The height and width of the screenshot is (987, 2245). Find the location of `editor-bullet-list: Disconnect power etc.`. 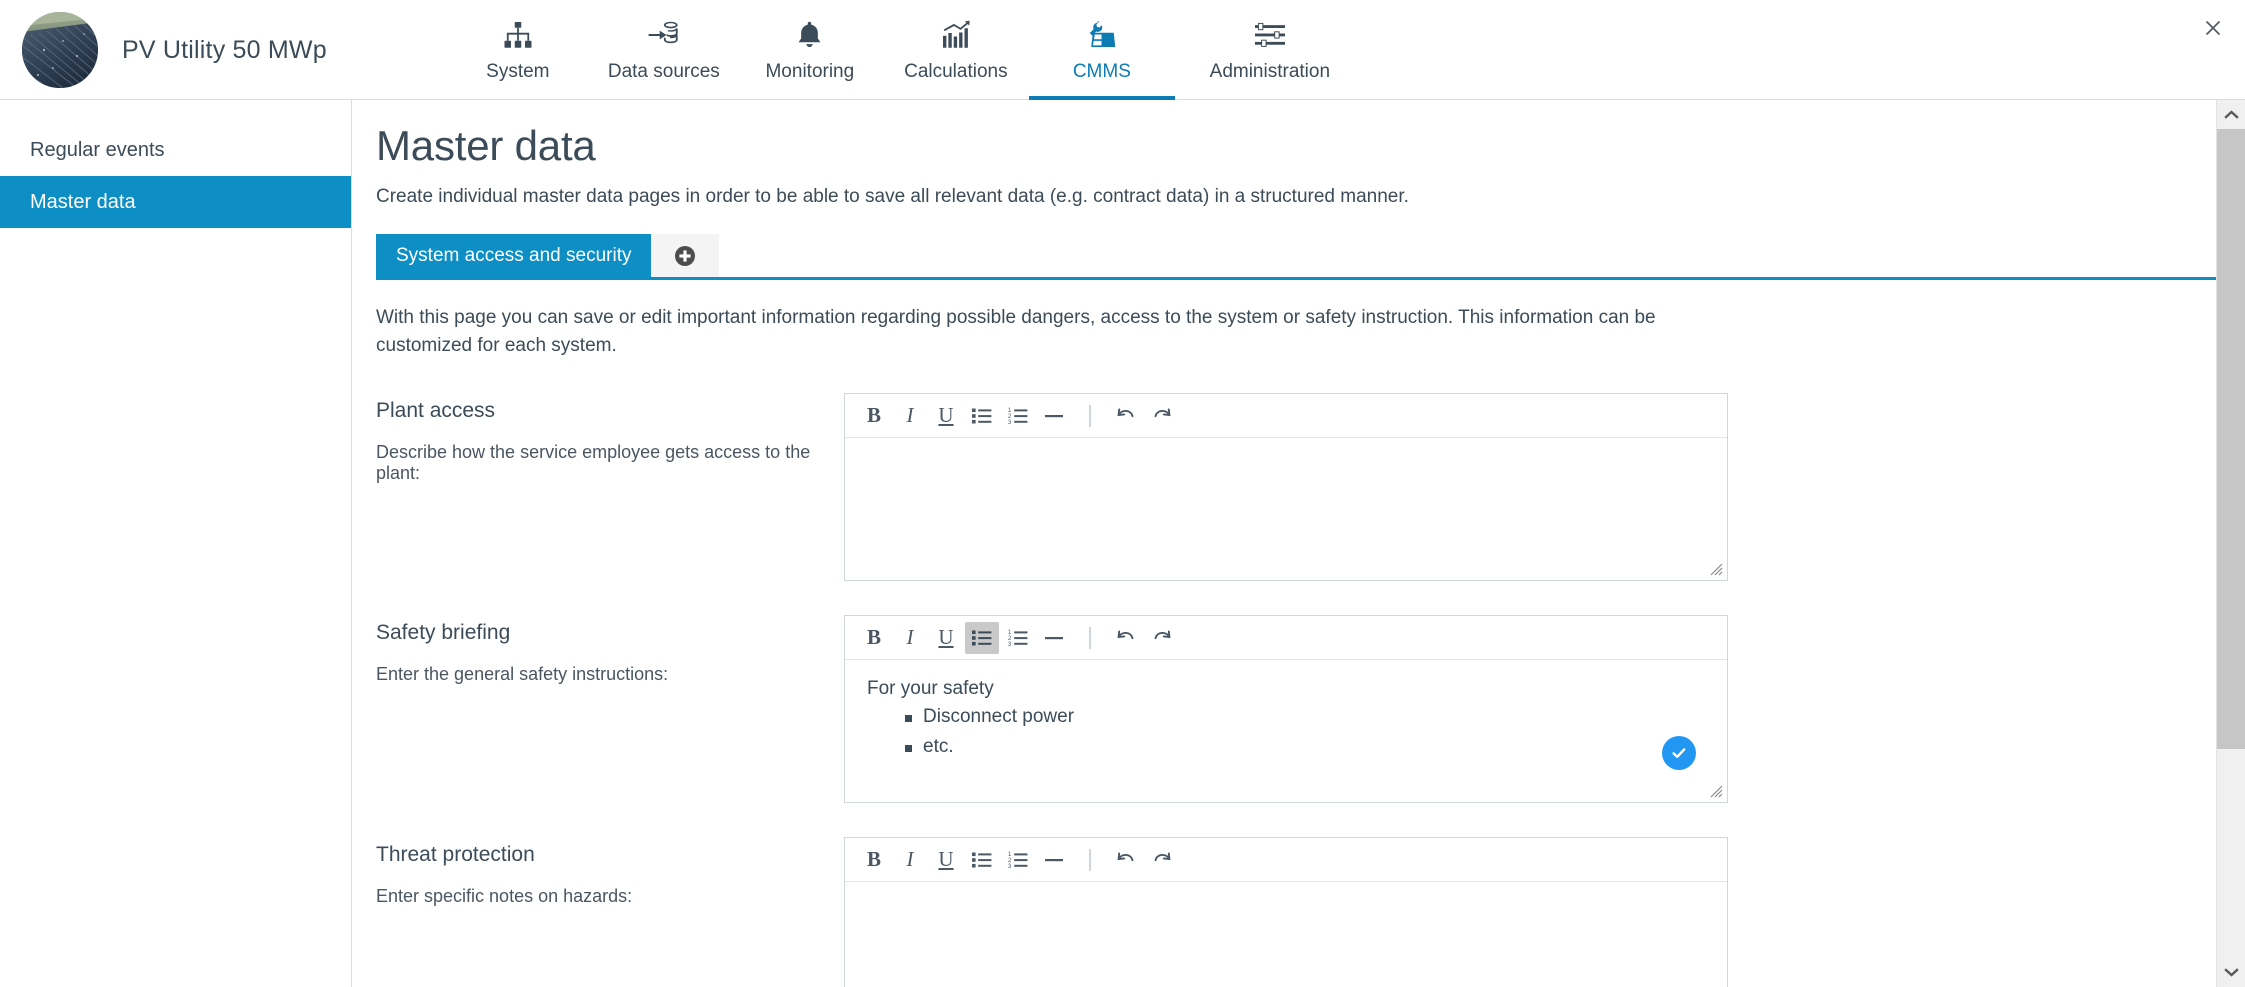

editor-bullet-list: Disconnect power etc. is located at coordinates (1286, 732).